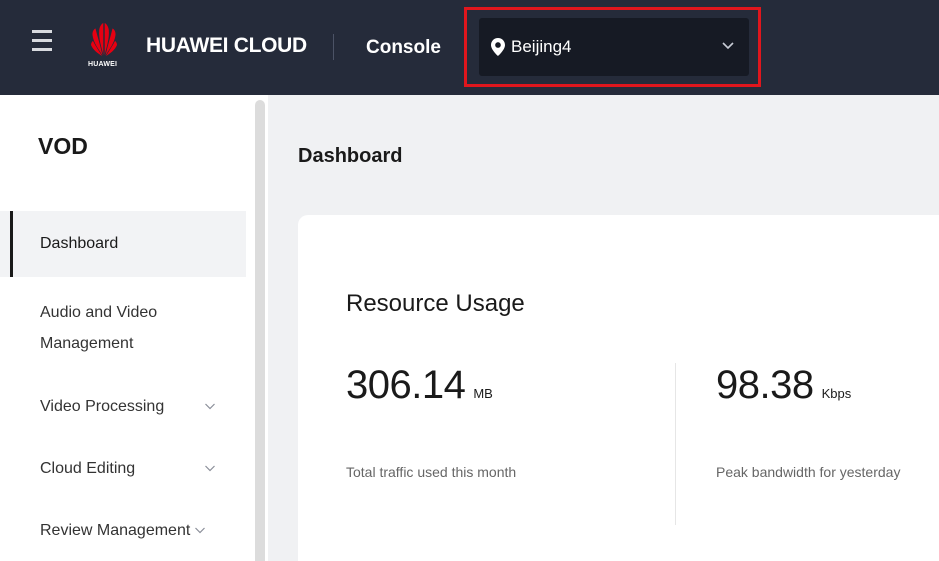  I want to click on card-title: Resource Usage, so click(435, 303).